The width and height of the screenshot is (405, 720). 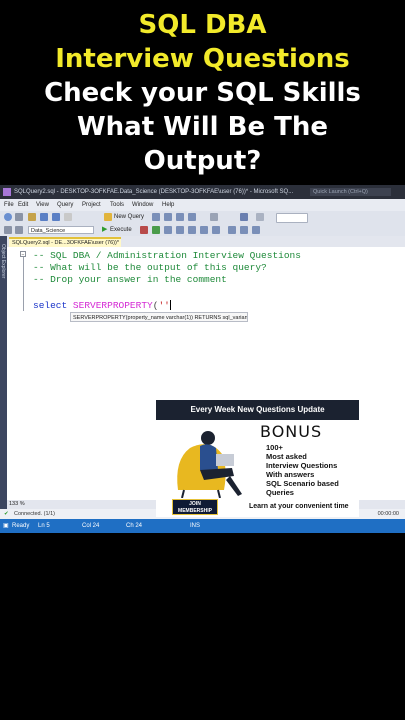 What do you see at coordinates (23, 254) in the screenshot?
I see `collapse-toggle-icon: −` at bounding box center [23, 254].